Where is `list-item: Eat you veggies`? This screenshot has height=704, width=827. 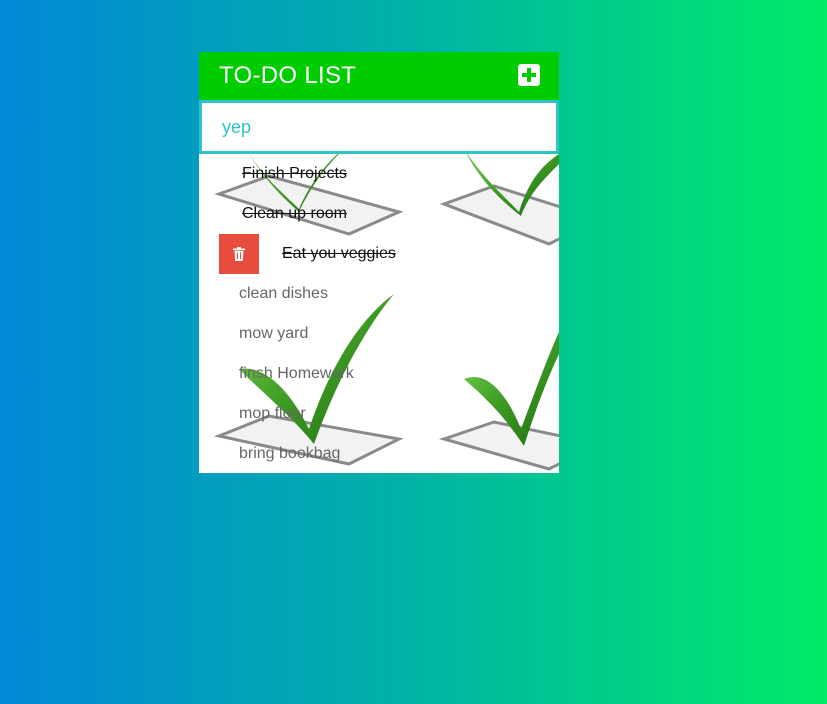 list-item: Eat you veggies is located at coordinates (379, 254).